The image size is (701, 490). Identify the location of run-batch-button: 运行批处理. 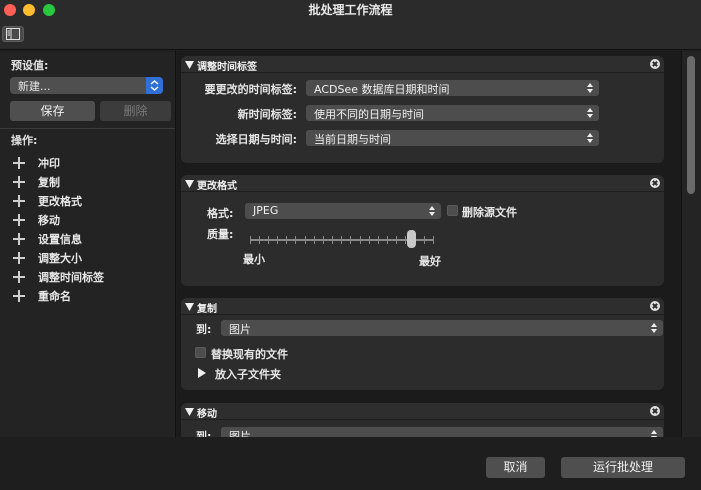
(623, 467).